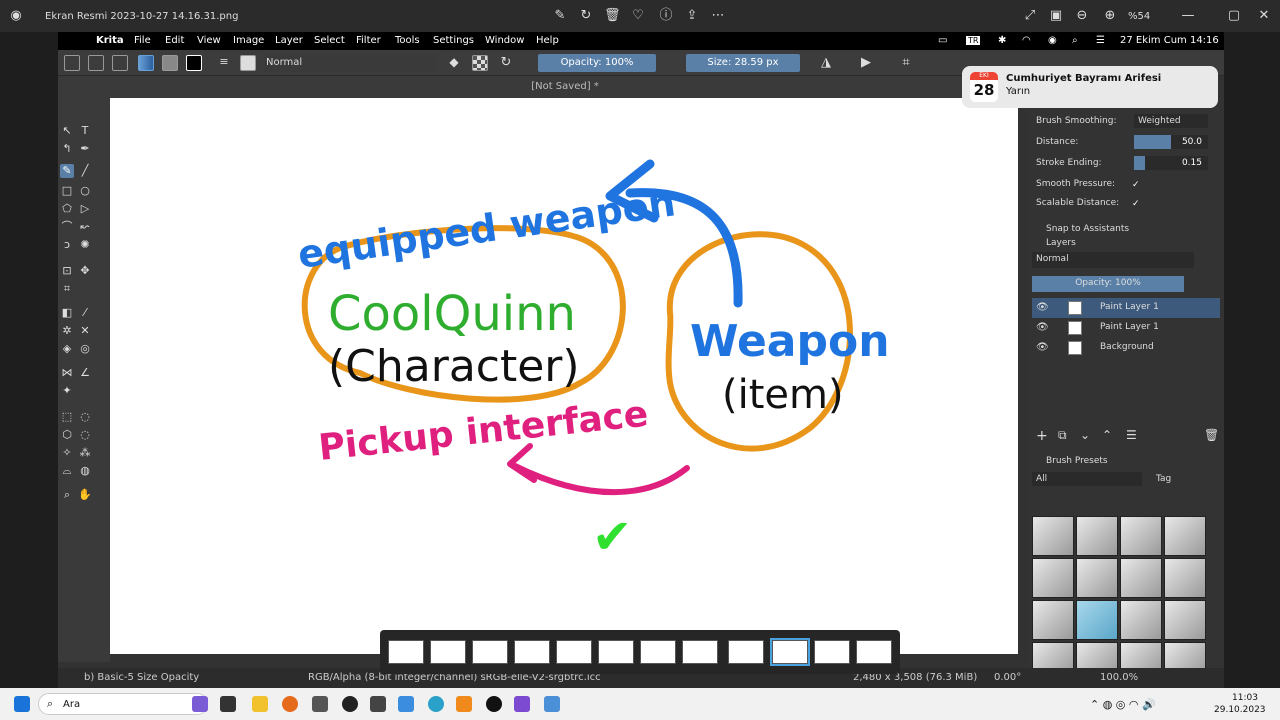 Image resolution: width=1280 pixels, height=720 pixels. What do you see at coordinates (1030, 16) in the screenshot?
I see `expand-icon: ⤢` at bounding box center [1030, 16].